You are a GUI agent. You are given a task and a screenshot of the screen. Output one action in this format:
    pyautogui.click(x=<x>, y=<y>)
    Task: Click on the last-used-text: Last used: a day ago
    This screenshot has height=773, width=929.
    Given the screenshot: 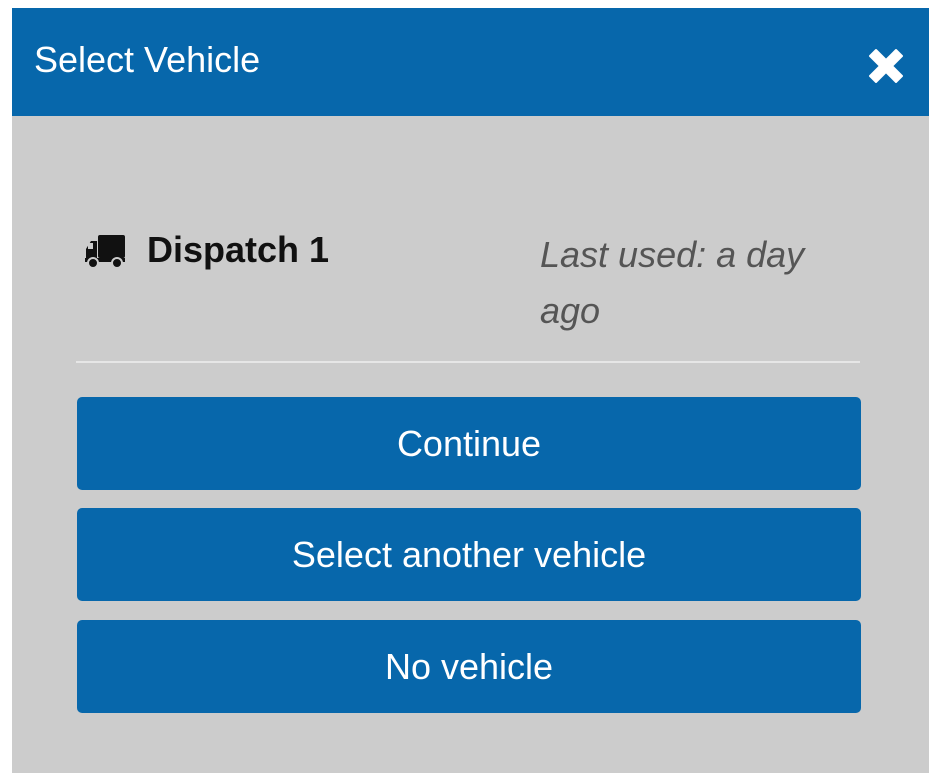 What is the action you would take?
    pyautogui.click(x=672, y=282)
    